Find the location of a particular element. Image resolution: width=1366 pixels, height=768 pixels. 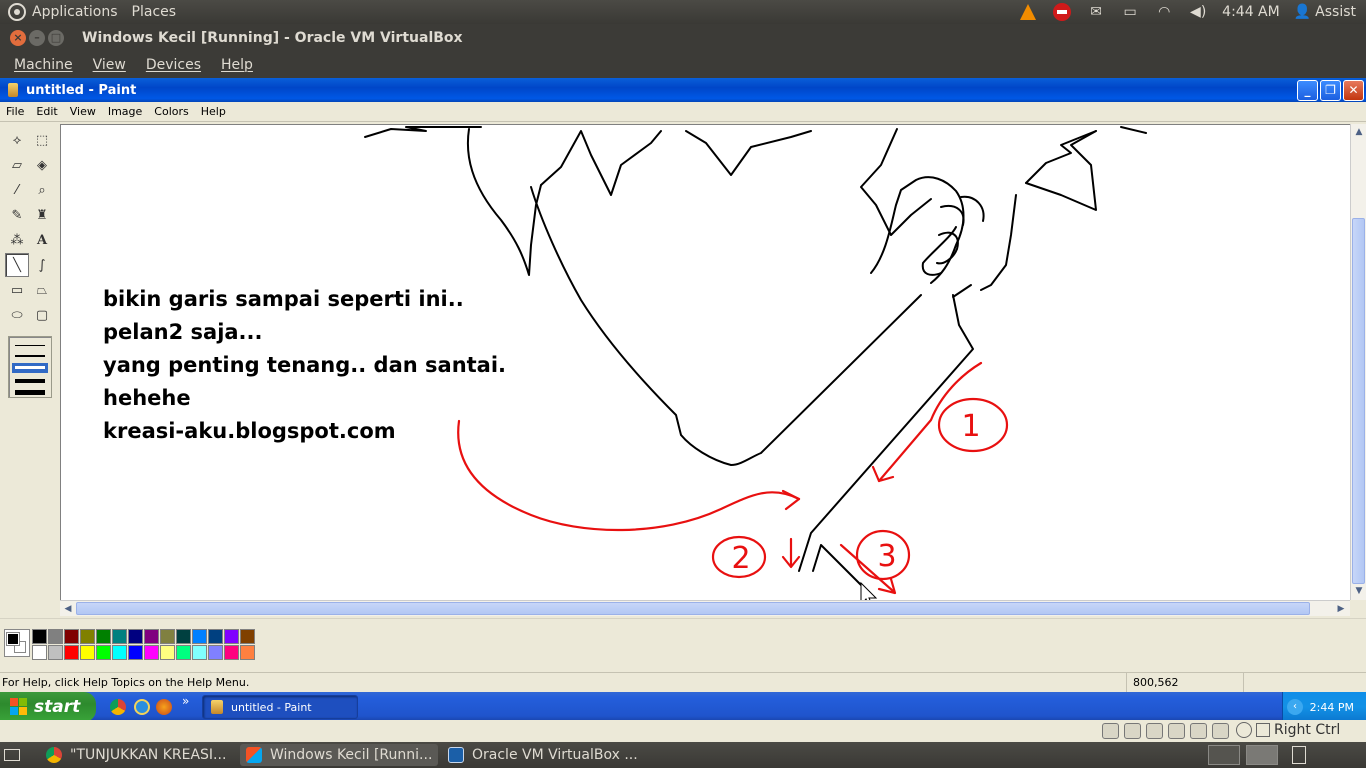

vbox-menu-machine: Machine is located at coordinates (43, 65).